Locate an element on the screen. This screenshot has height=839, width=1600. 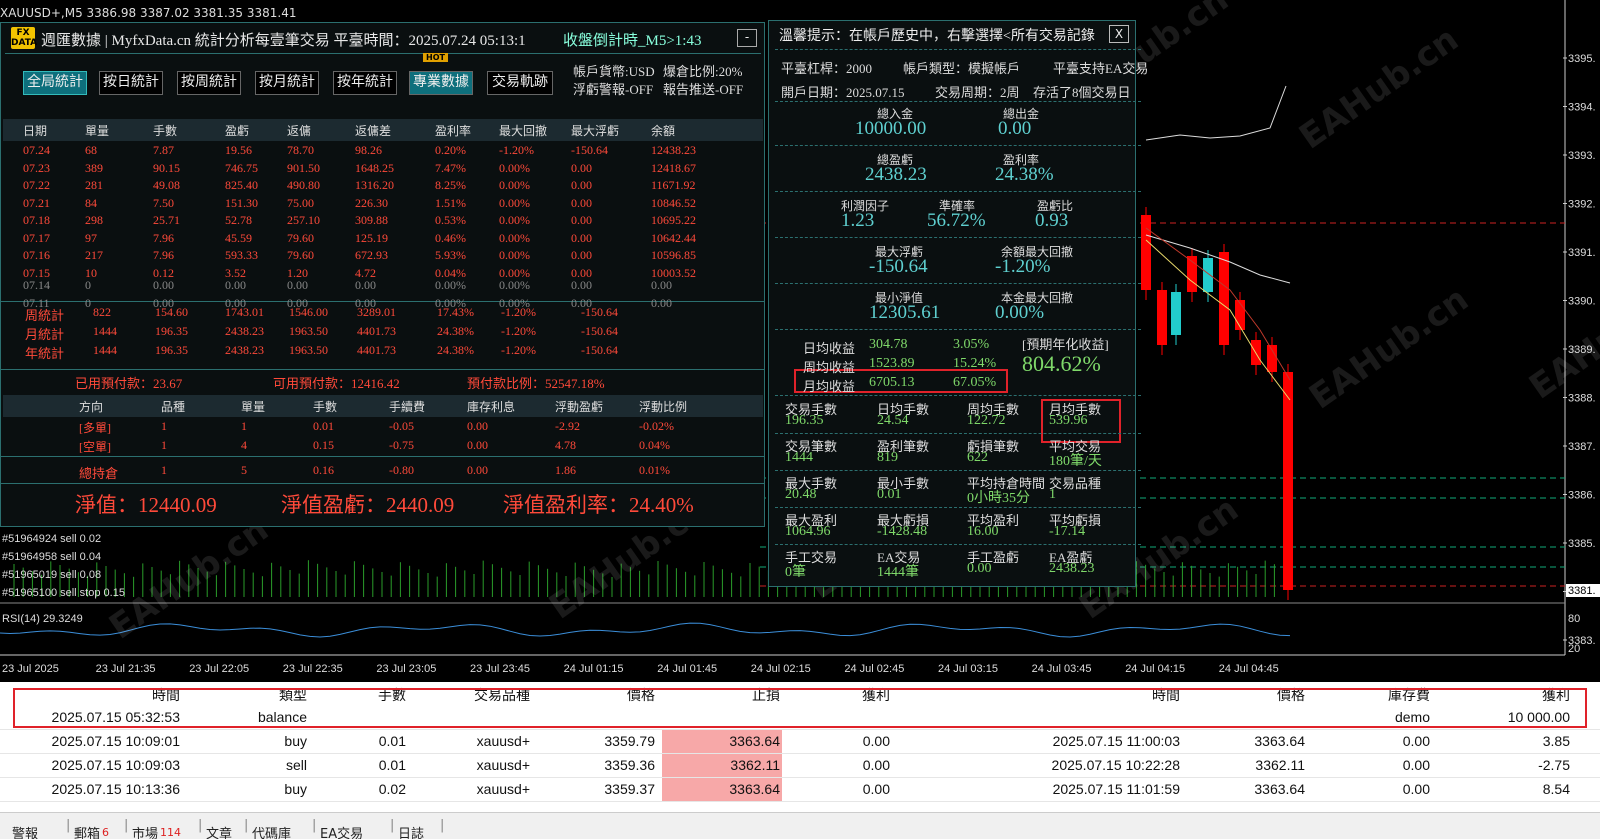
cell: 0.00% is located at coordinates (514, 285).